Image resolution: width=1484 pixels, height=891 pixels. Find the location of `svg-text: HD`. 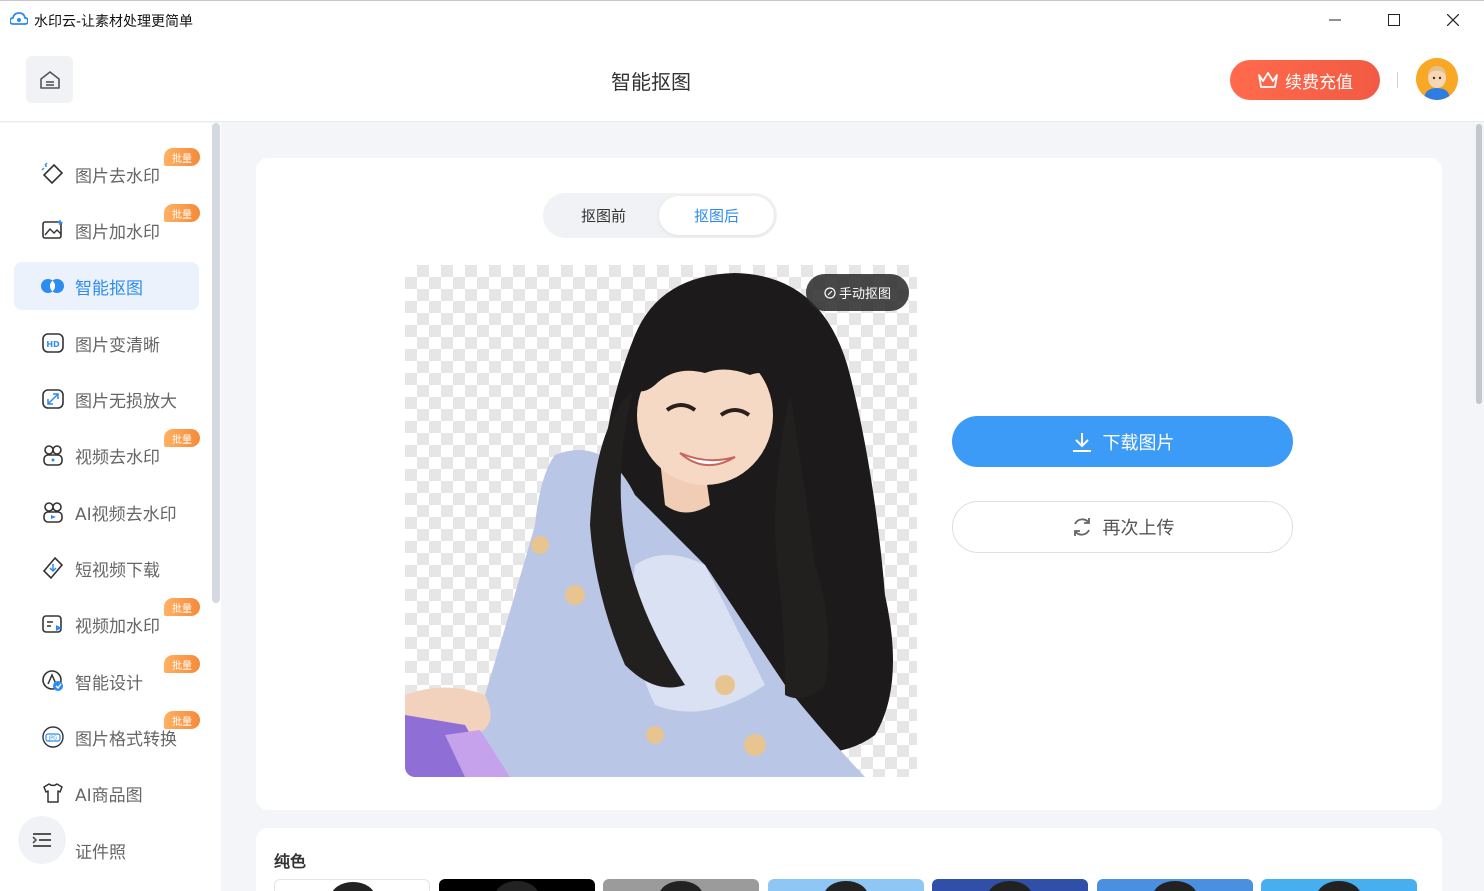

svg-text: HD is located at coordinates (53, 344).